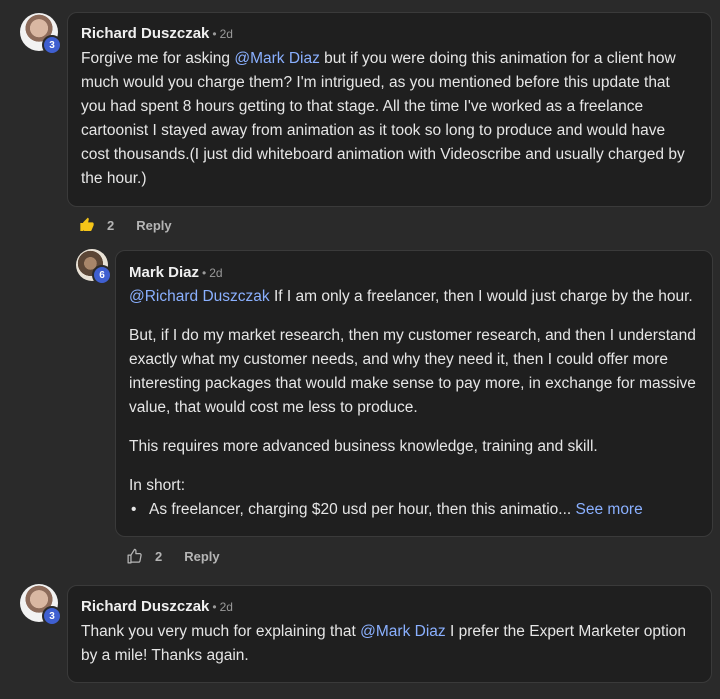  Describe the element at coordinates (164, 272) in the screenshot. I see `comment-author: Mark Diaz` at that location.